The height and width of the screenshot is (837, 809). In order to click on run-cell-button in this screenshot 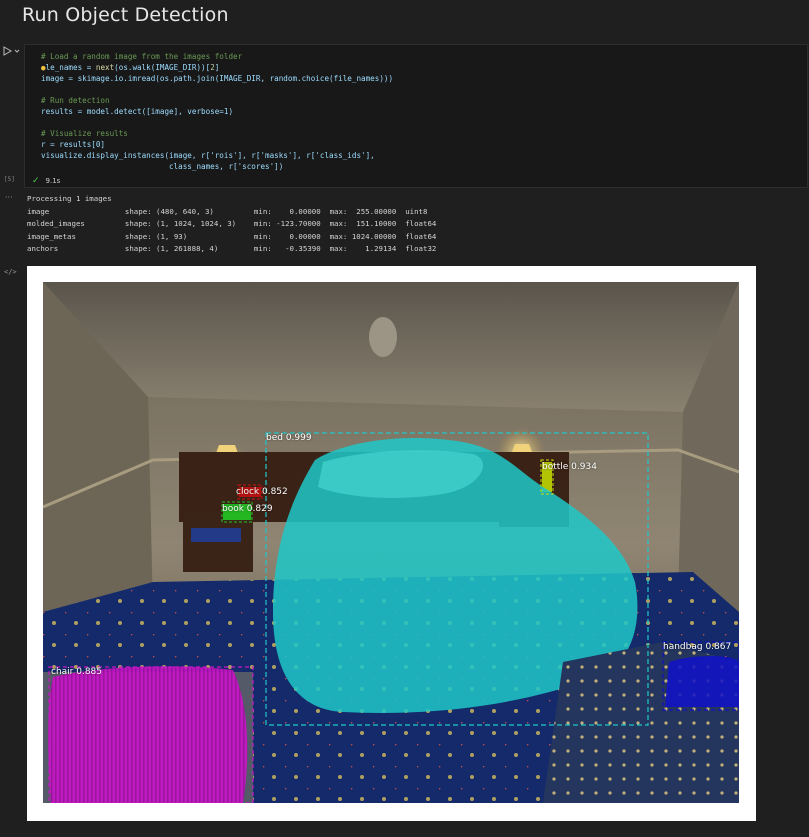, I will do `click(13, 52)`.